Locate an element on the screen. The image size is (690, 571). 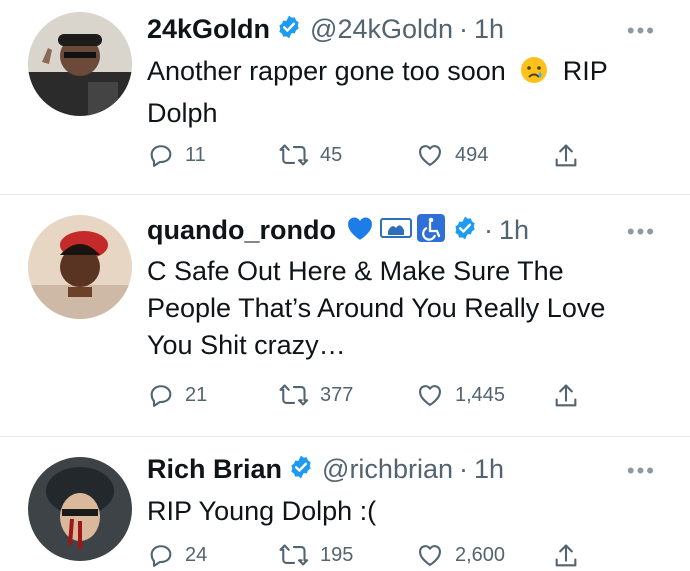
like-button: 2,600 is located at coordinates (460, 555).